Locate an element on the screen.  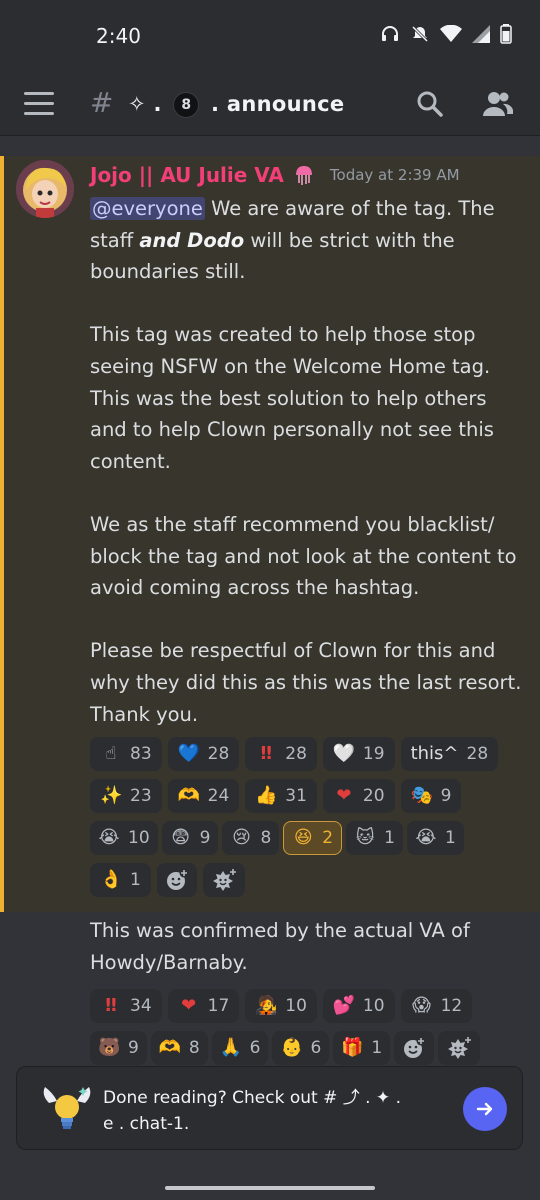
reaction-pill: this^ 28 is located at coordinates (449, 754).